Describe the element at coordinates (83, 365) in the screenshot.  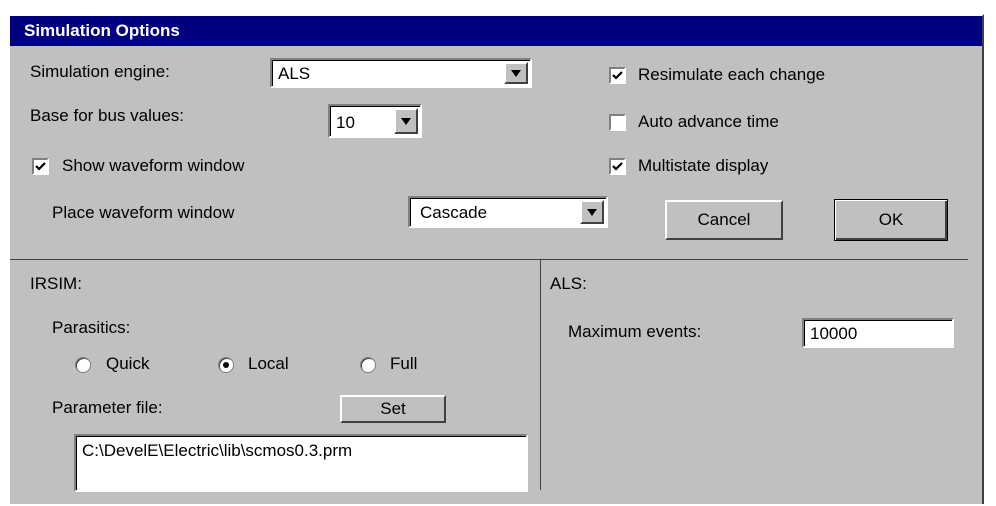
I see `radio-quick` at that location.